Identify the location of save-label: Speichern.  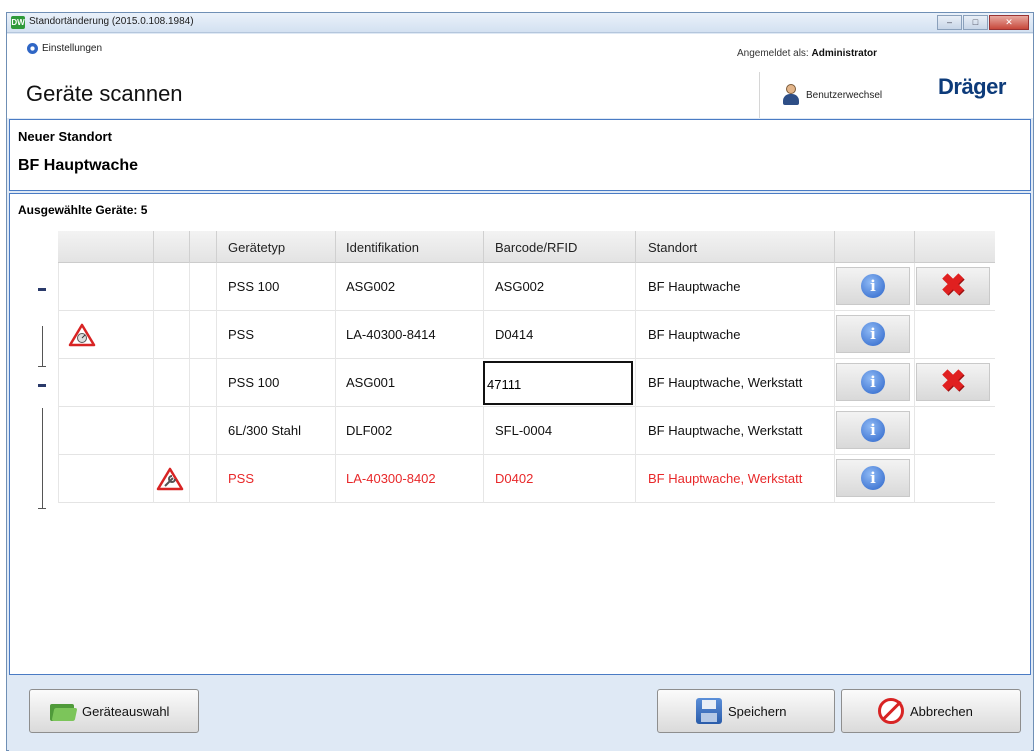
(757, 711).